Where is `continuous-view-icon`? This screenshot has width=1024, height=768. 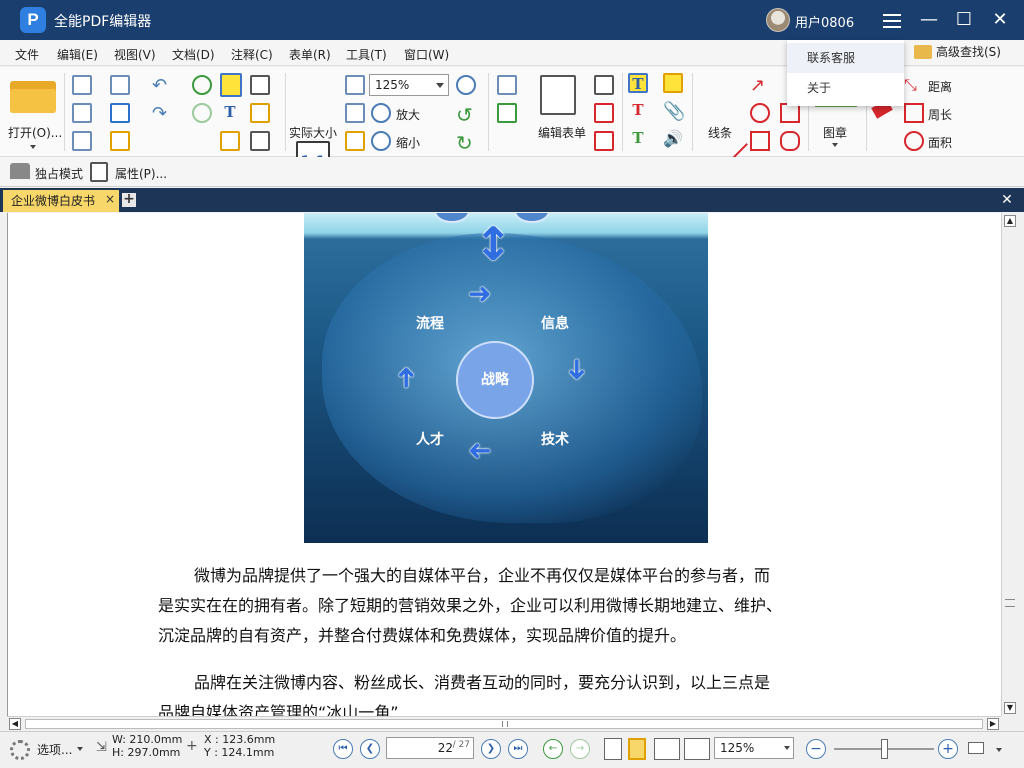
continuous-view-icon is located at coordinates (637, 749).